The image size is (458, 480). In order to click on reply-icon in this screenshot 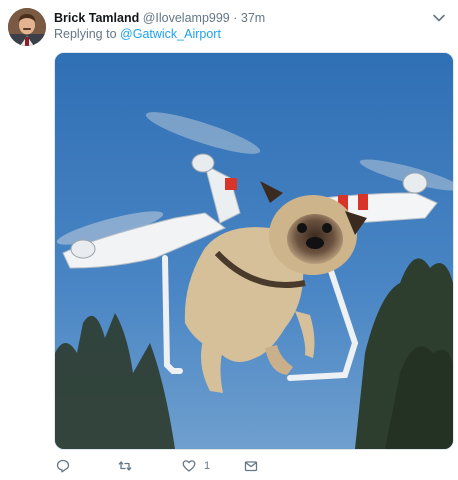, I will do `click(63, 466)`.